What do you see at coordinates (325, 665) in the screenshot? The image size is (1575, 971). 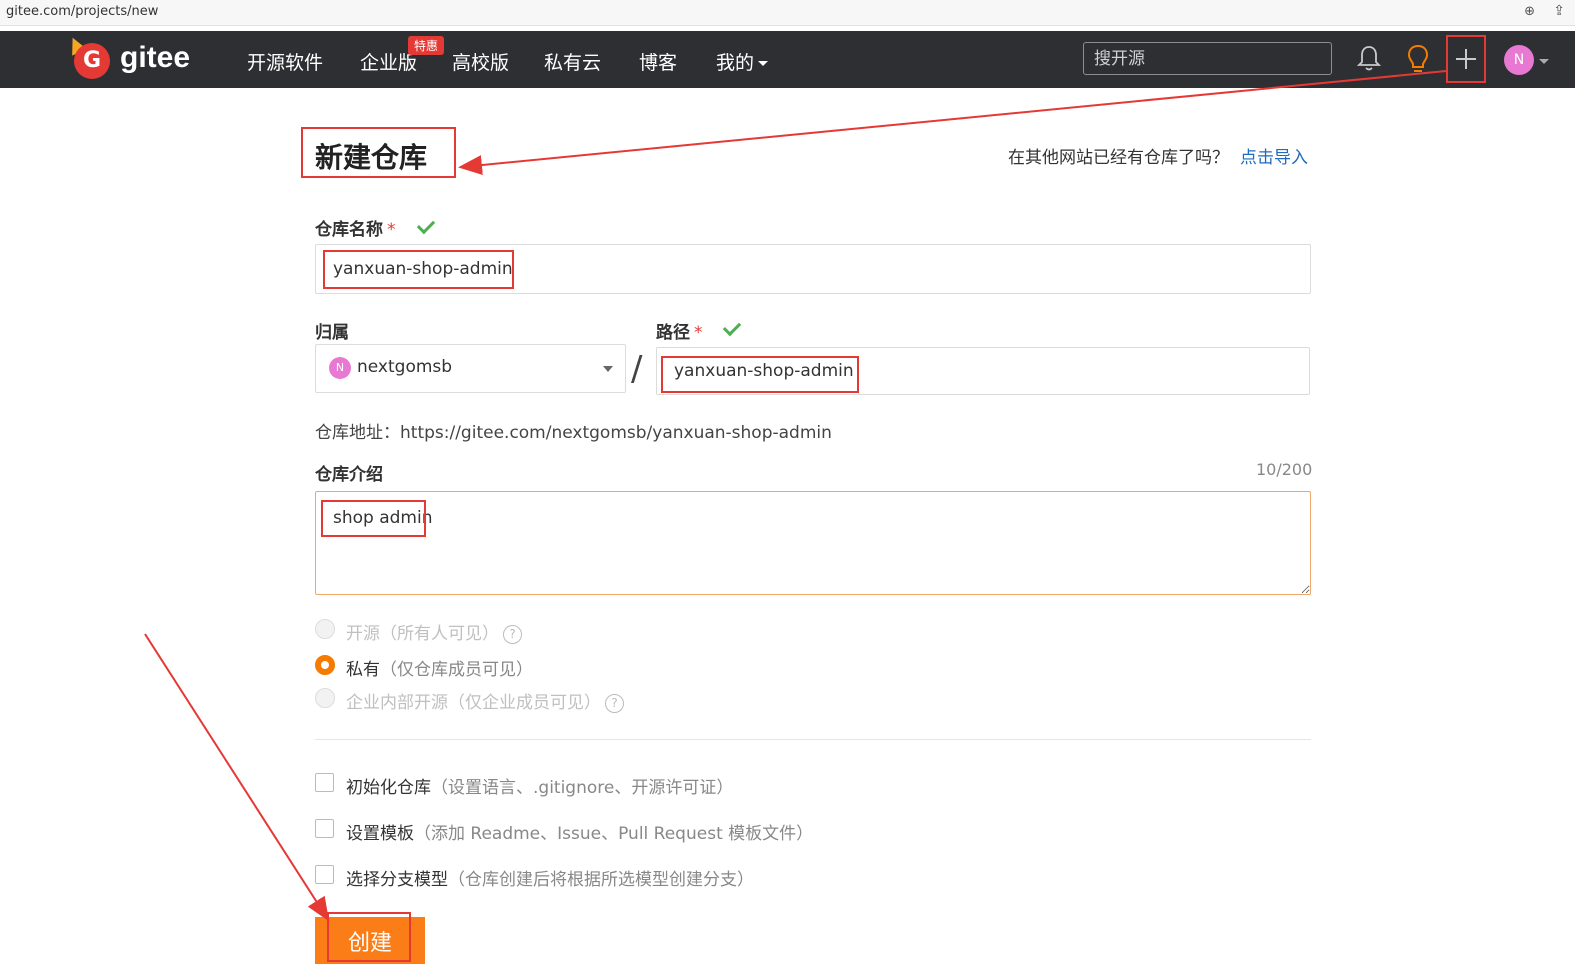 I see `radio-private` at bounding box center [325, 665].